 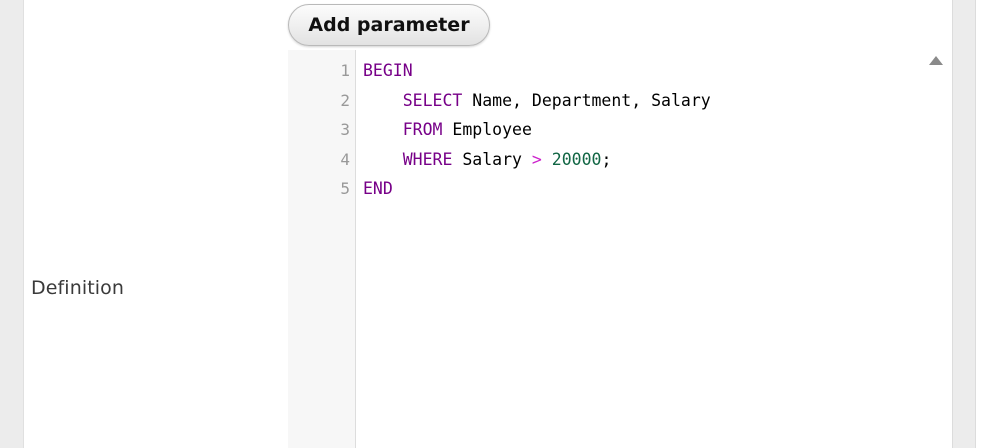 I want to click on line-number: 2, so click(x=345, y=100).